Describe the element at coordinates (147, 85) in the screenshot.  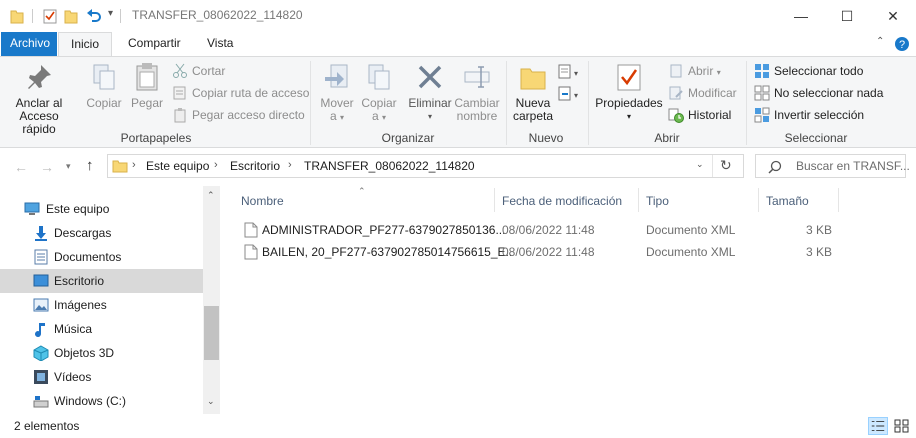
I see `paste-button: Pegar` at that location.